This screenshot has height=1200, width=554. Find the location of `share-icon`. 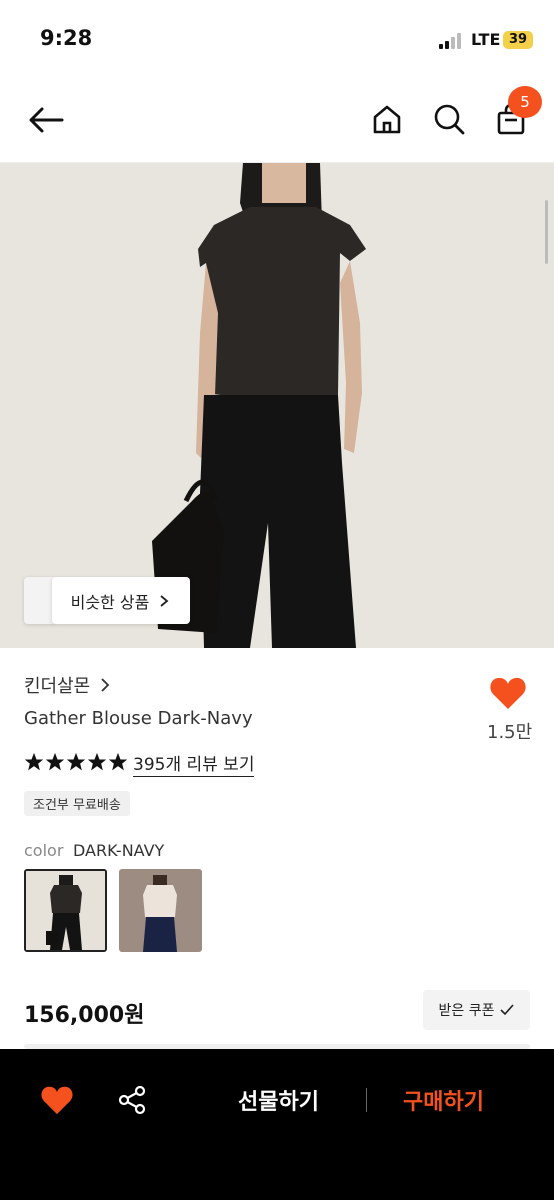

share-icon is located at coordinates (132, 1100).